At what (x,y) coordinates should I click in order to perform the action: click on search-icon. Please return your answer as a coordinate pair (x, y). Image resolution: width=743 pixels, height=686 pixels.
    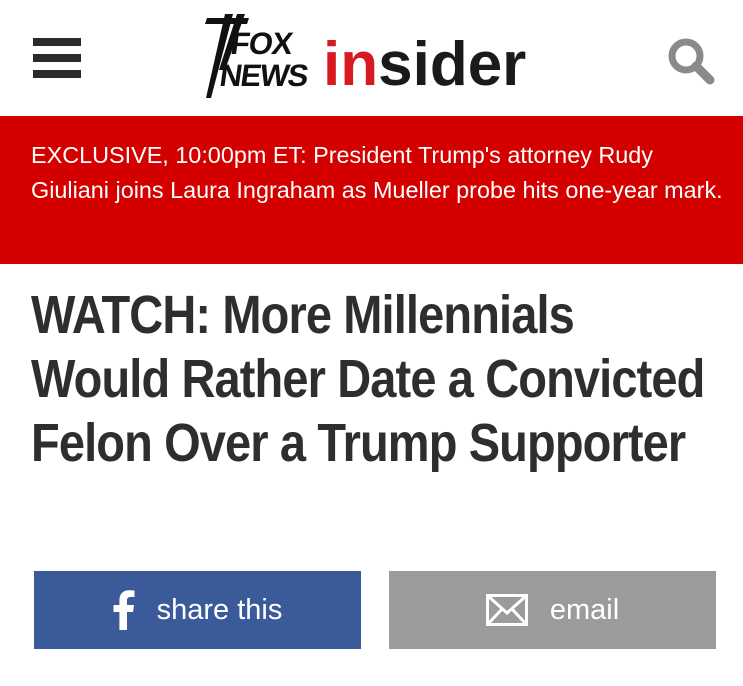
    Looking at the image, I should click on (691, 61).